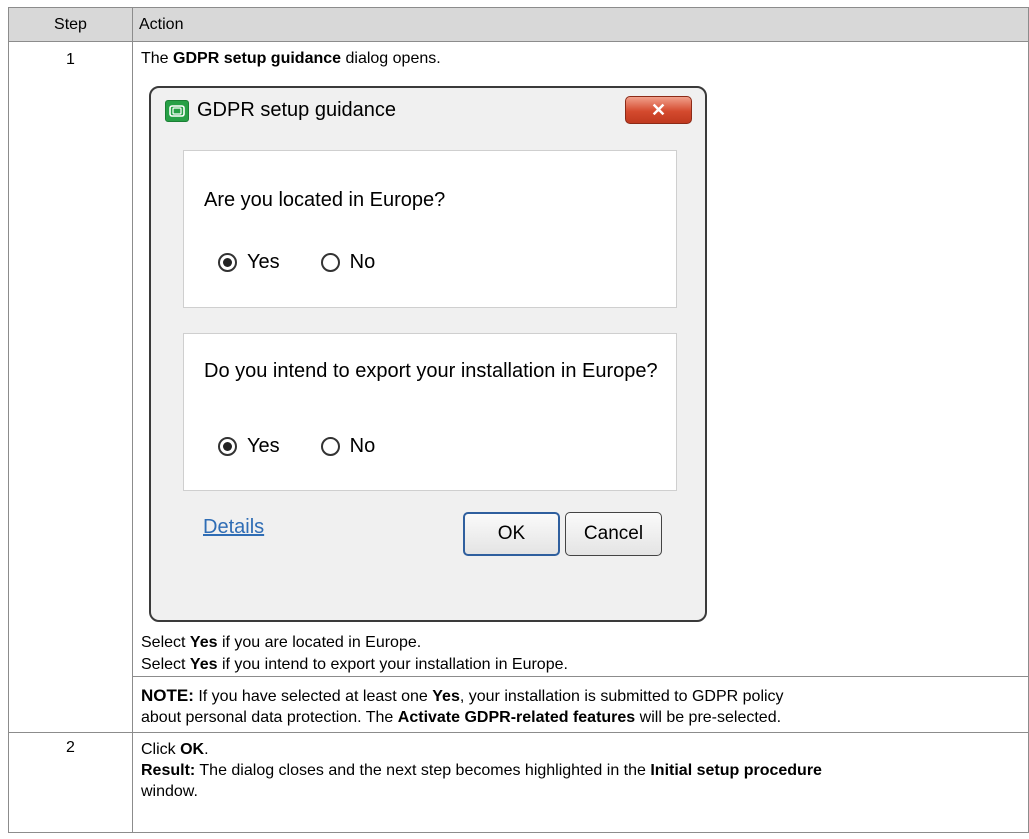 The width and height of the screenshot is (1029, 839). Describe the element at coordinates (281, 642) in the screenshot. I see `select-line-1: Select Yes if you are located in Europe.` at that location.